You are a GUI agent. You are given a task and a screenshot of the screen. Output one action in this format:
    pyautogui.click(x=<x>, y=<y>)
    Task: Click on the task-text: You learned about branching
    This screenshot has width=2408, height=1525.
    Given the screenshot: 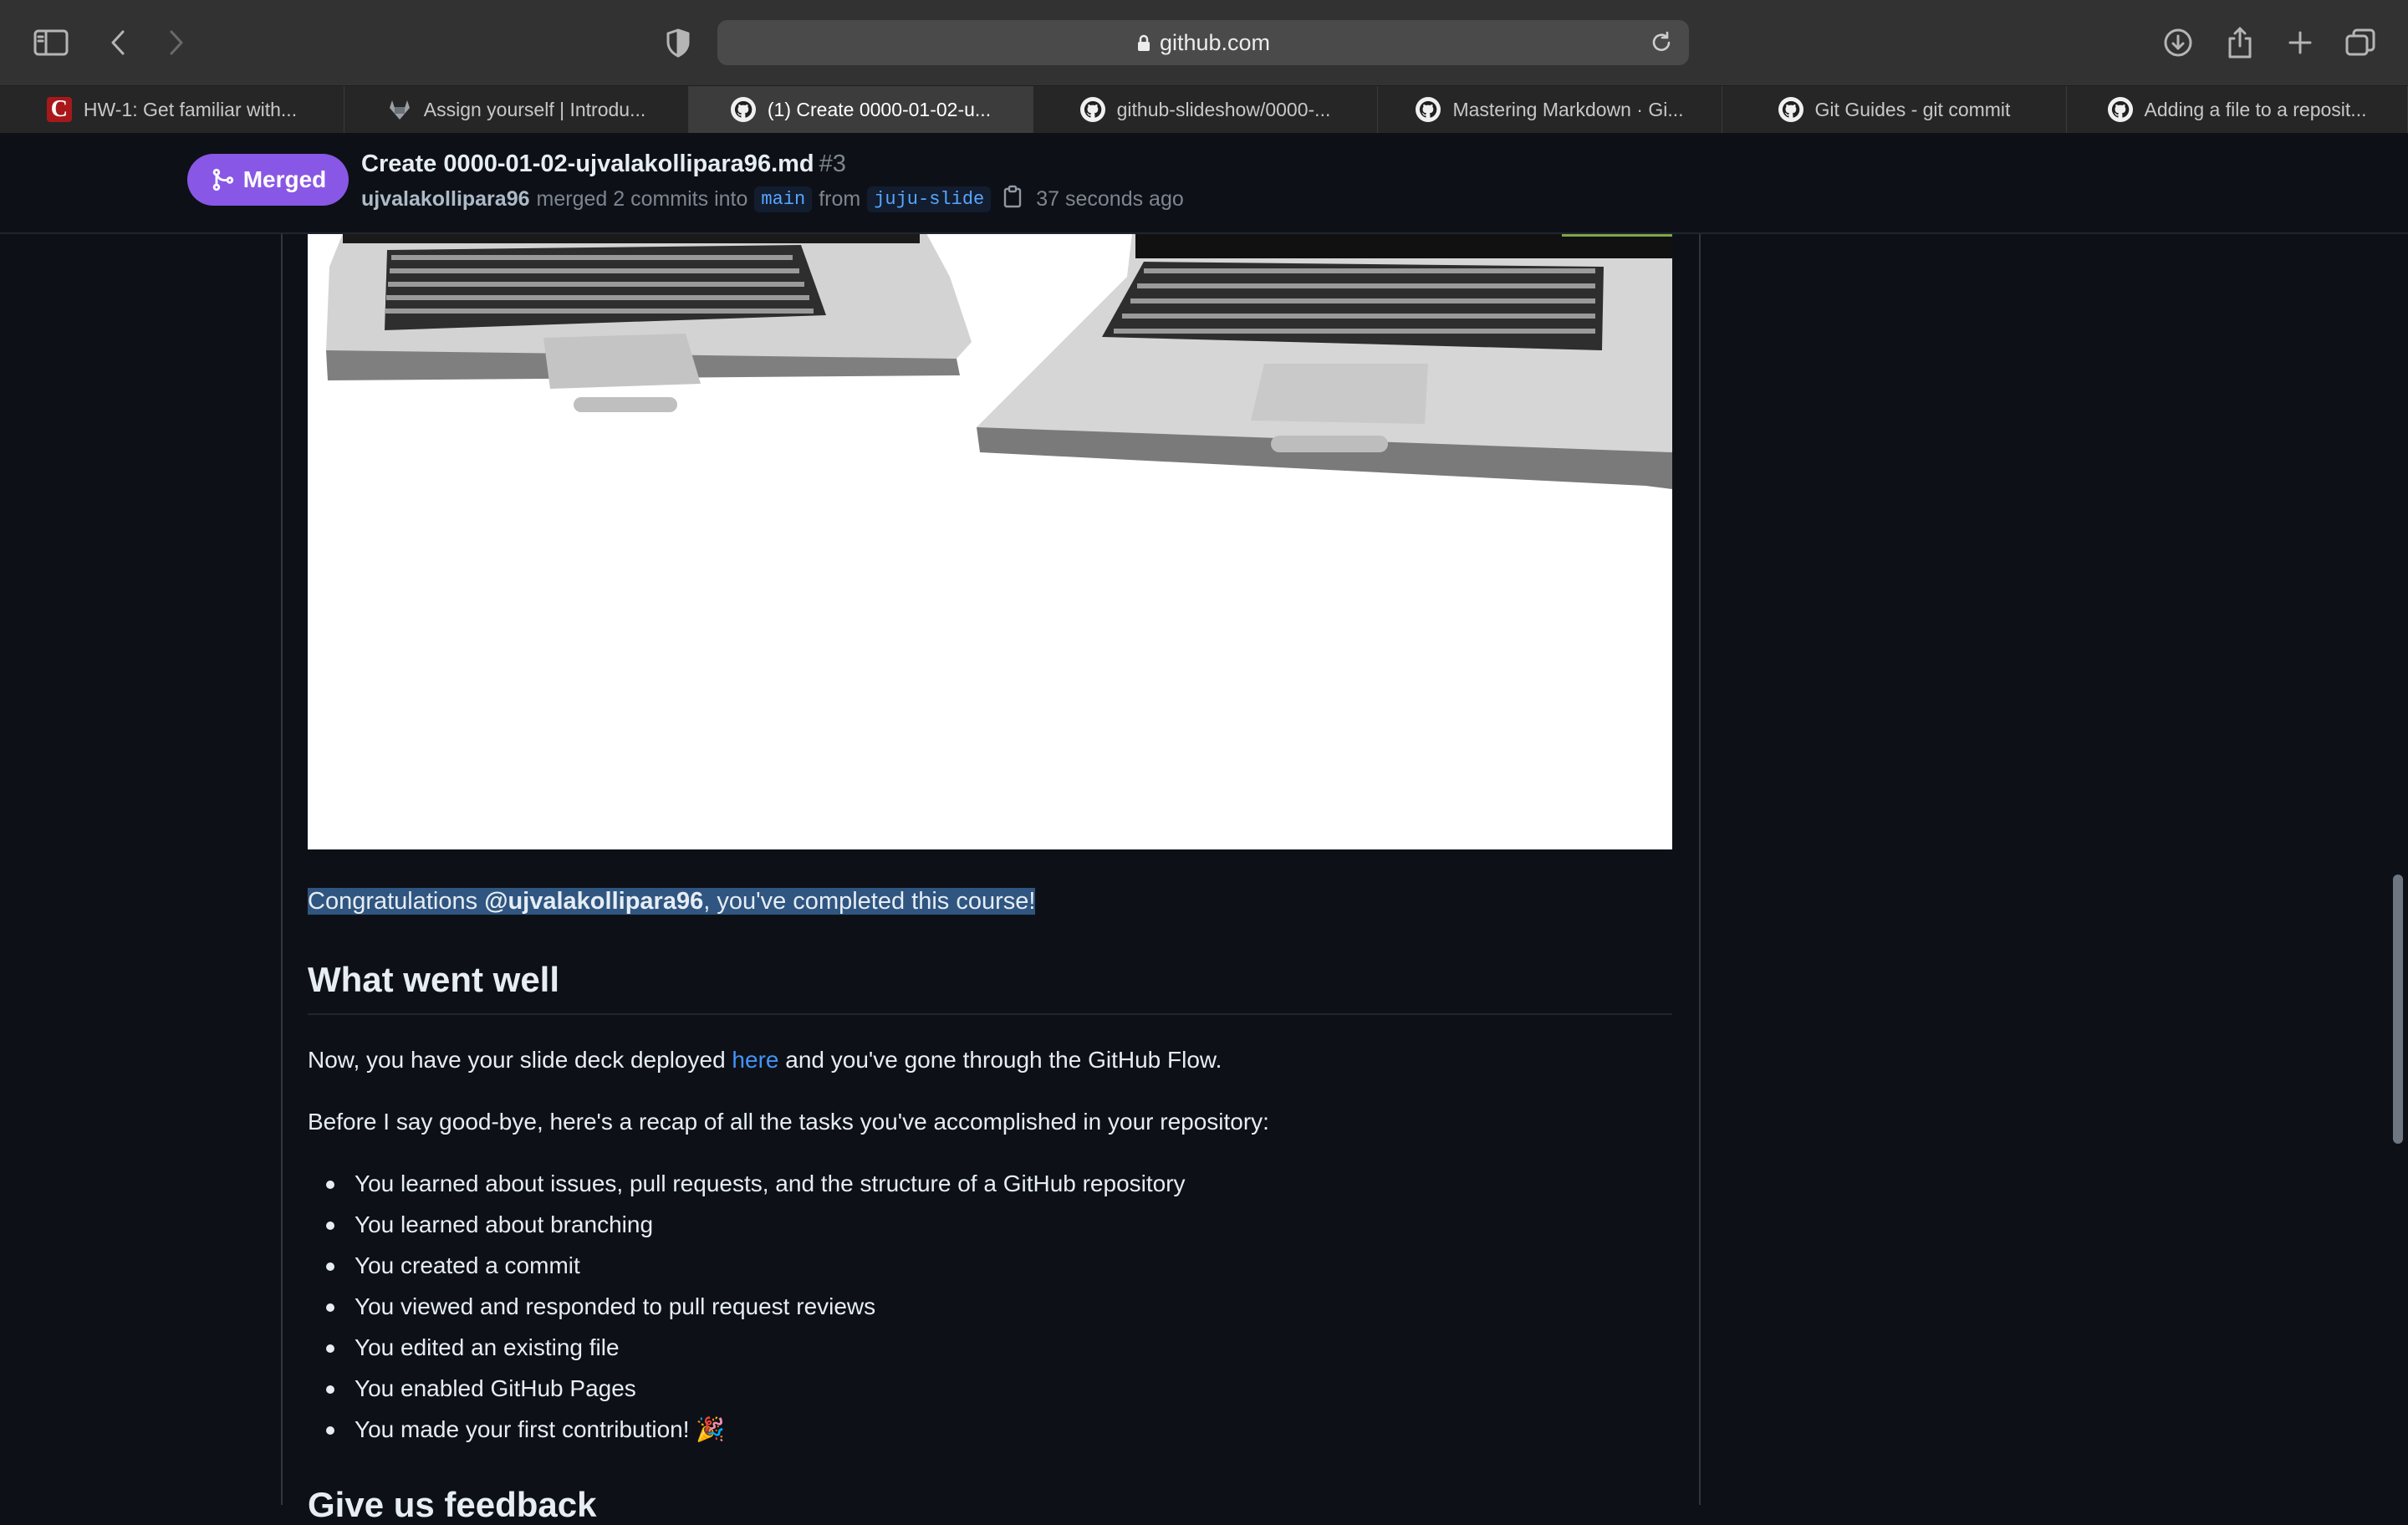 What is the action you would take?
    pyautogui.click(x=505, y=1224)
    